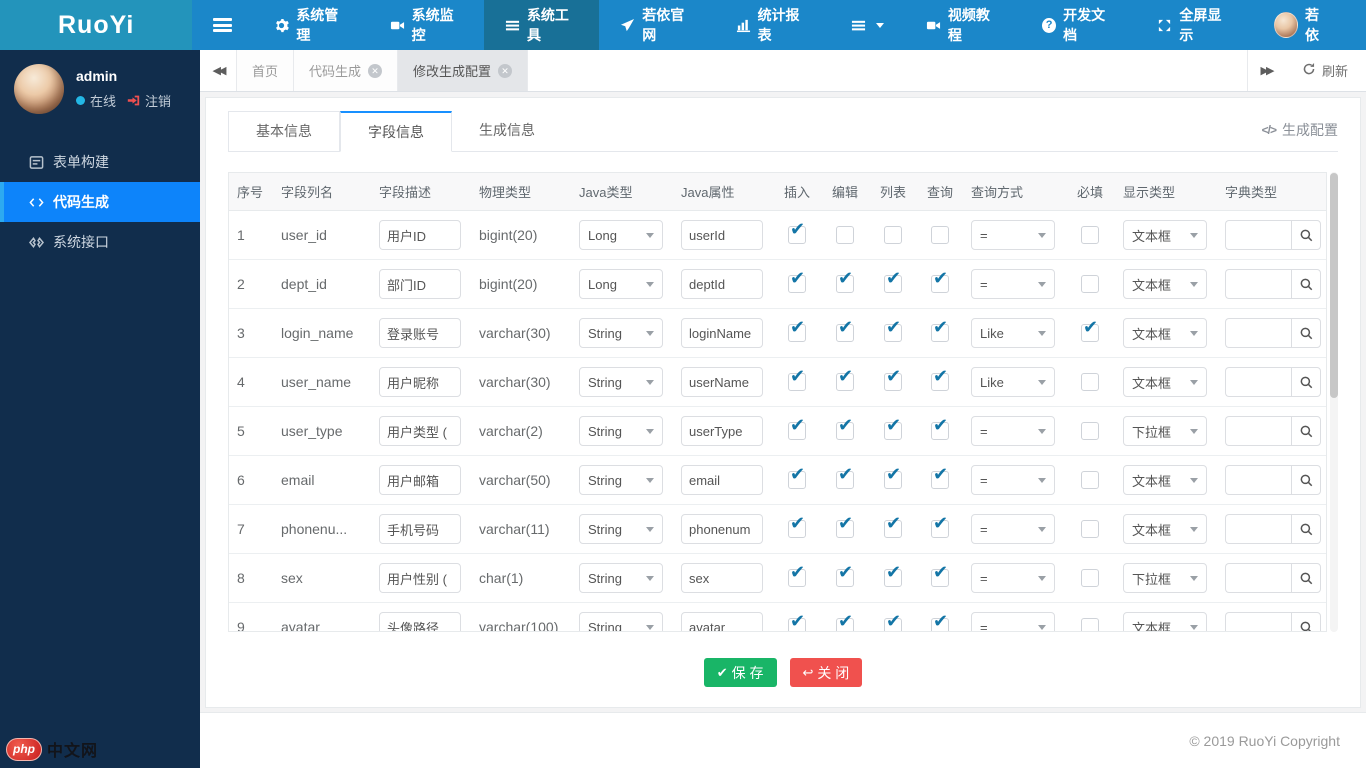  What do you see at coordinates (1334, 402) in the screenshot?
I see `table-scrollbar` at bounding box center [1334, 402].